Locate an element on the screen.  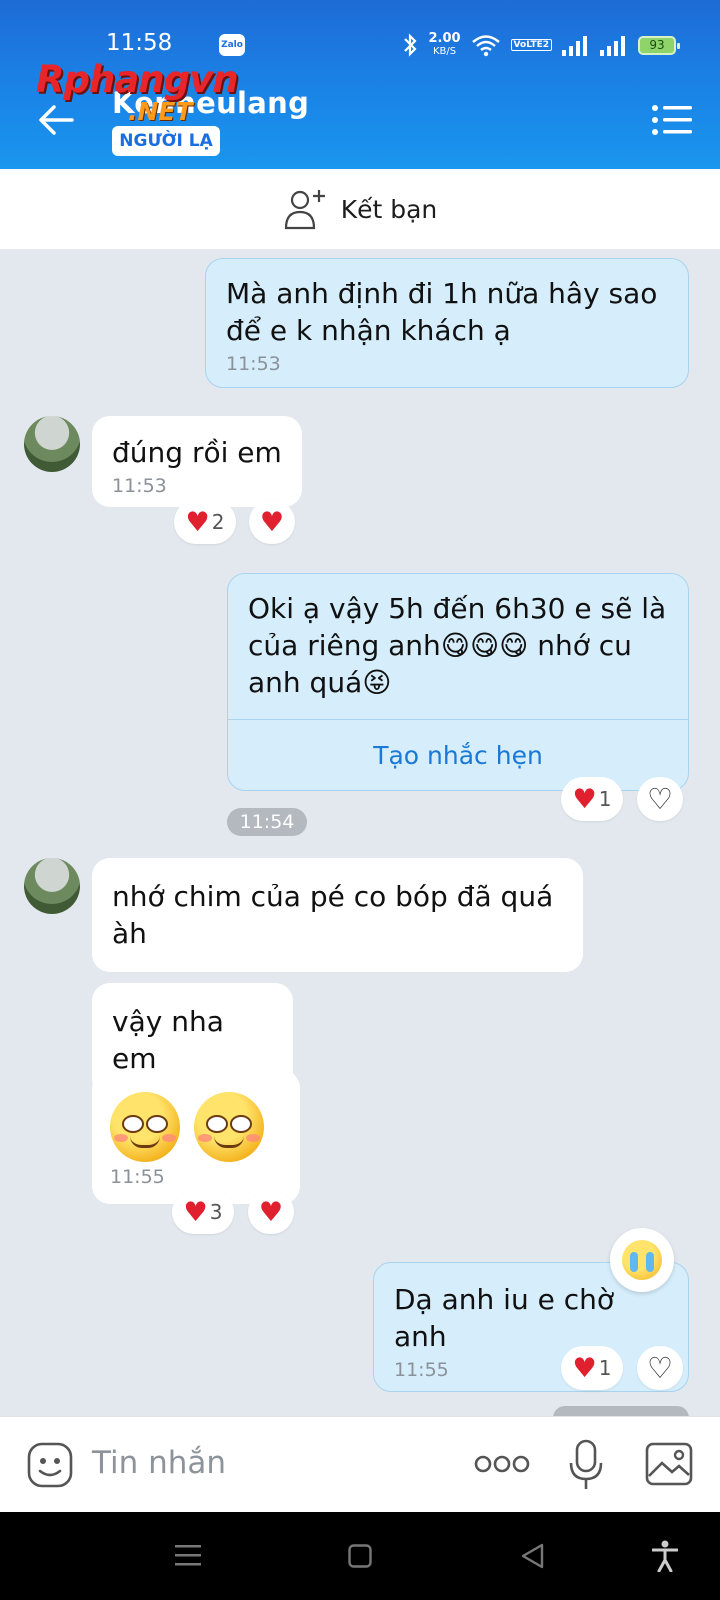
watermark-logo-suffix: .NET is located at coordinates (160, 111).